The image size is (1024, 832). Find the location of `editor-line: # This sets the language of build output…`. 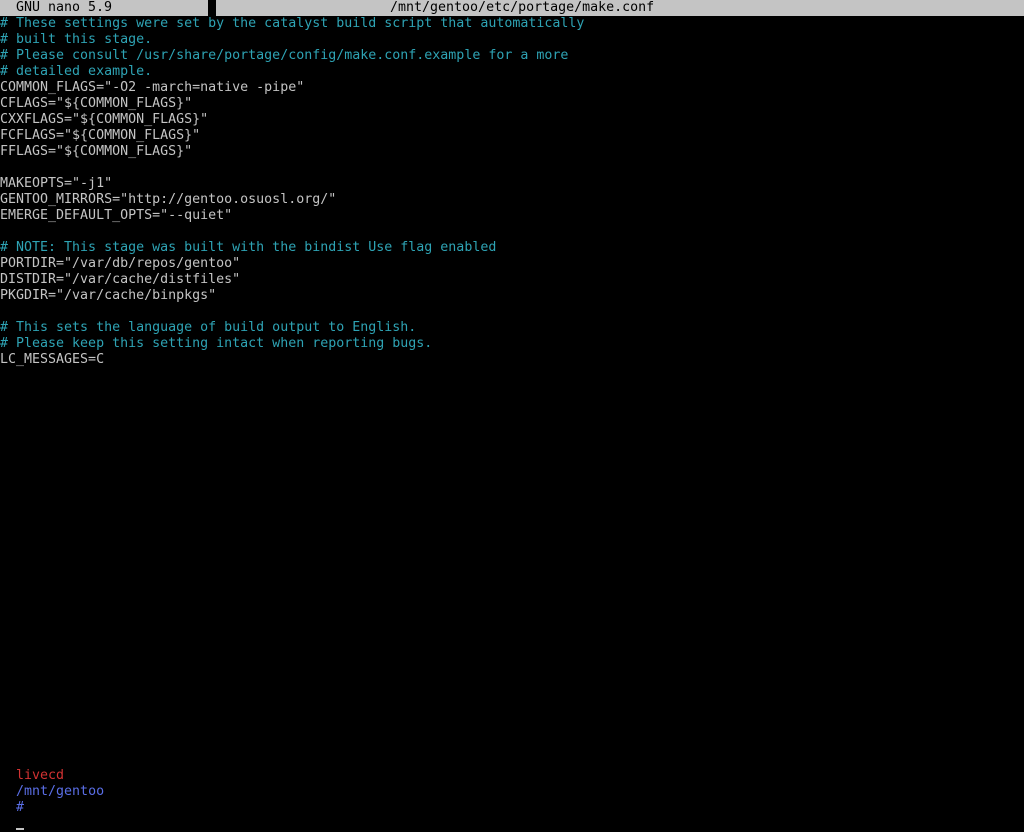

editor-line: # This sets the language of build output… is located at coordinates (512, 328).